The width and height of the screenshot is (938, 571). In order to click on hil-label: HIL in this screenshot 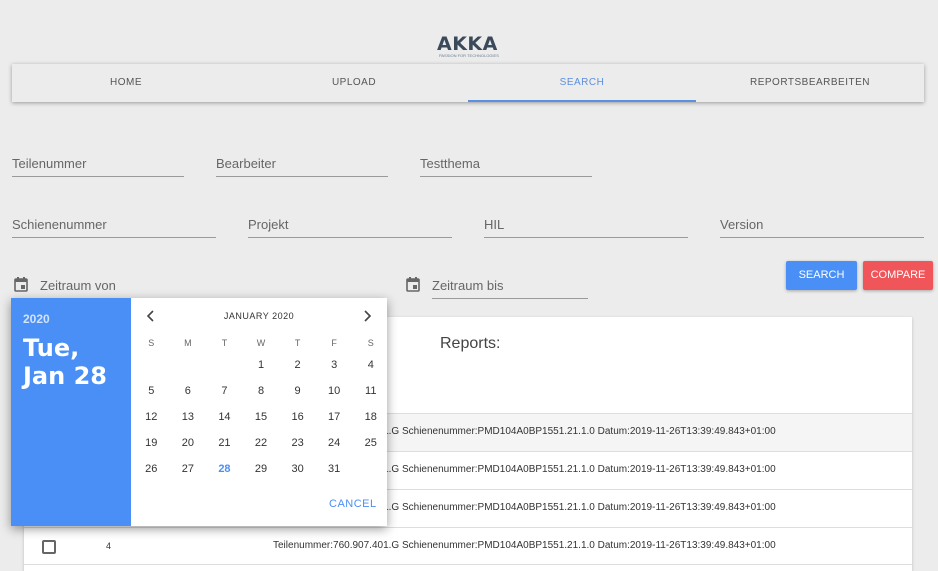, I will do `click(494, 224)`.